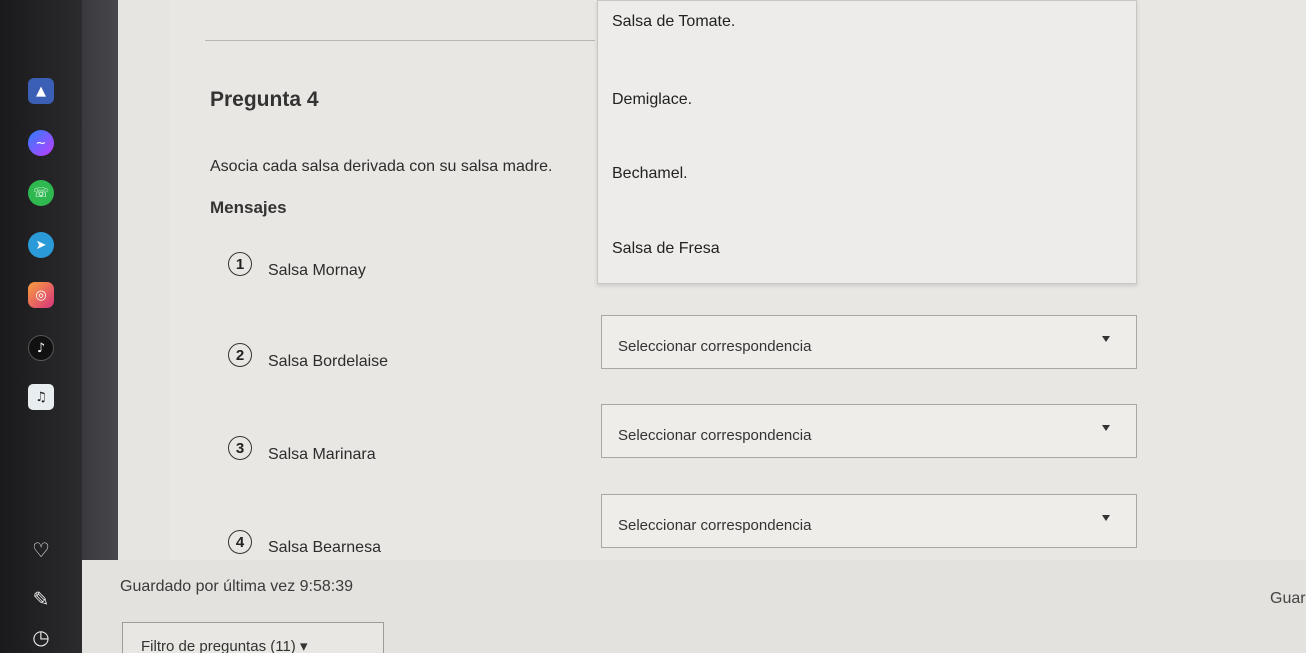 This screenshot has height=653, width=1306. Describe the element at coordinates (41, 143) in the screenshot. I see `messenger-icon: ~` at that location.